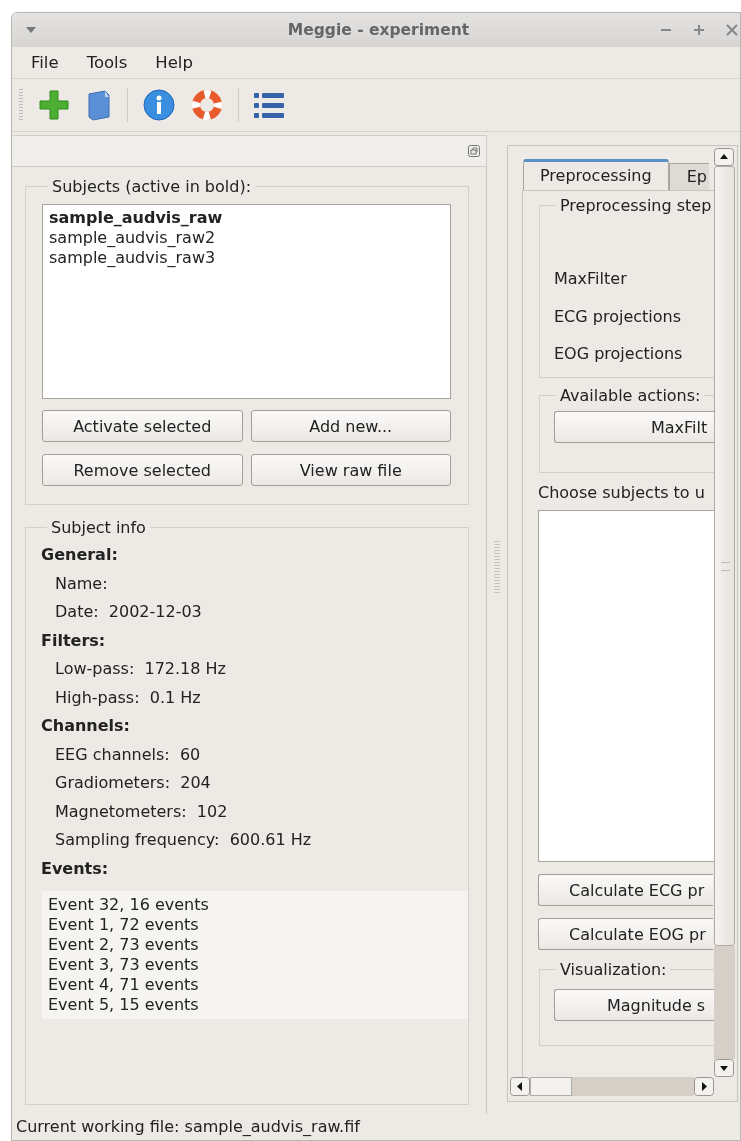  What do you see at coordinates (246, 301) in the screenshot?
I see `subject-list: sample_audvis_raw sample_audvis_raw2 sample_audvis_raw3` at bounding box center [246, 301].